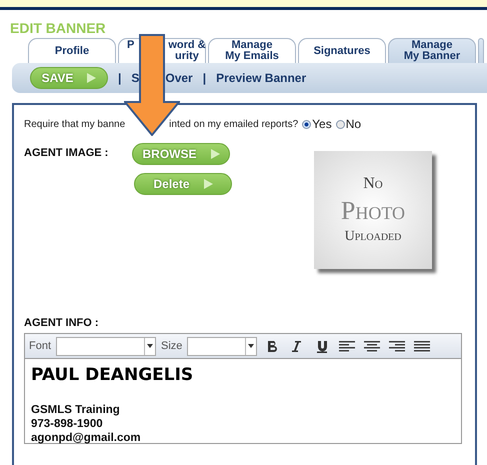 This screenshot has width=487, height=465. What do you see at coordinates (233, 124) in the screenshot?
I see `question-text: inted on my emailed reports?` at bounding box center [233, 124].